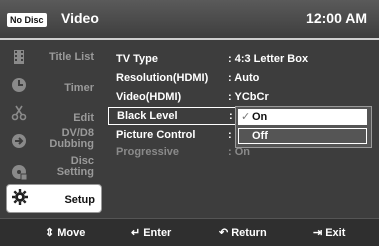 The width and height of the screenshot is (379, 246). I want to click on hint-exit: ⇥ Exit, so click(329, 233).